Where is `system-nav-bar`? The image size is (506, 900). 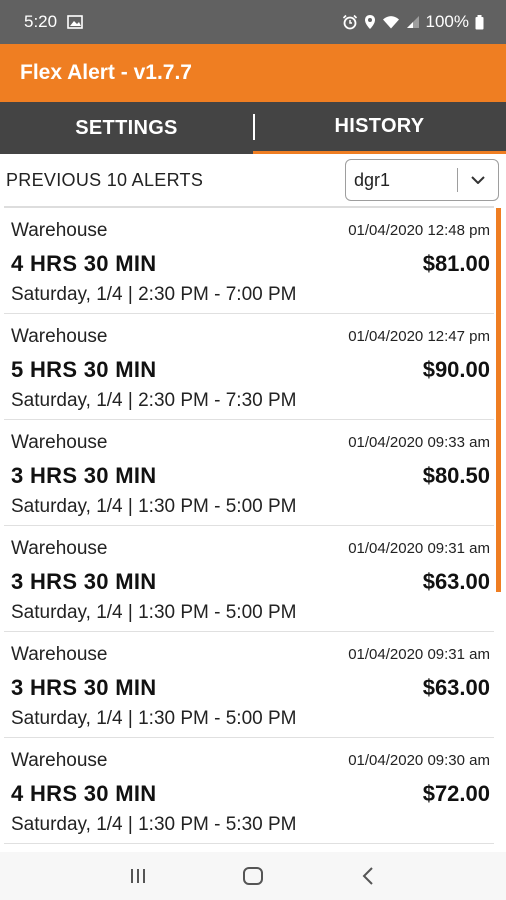 system-nav-bar is located at coordinates (253, 876).